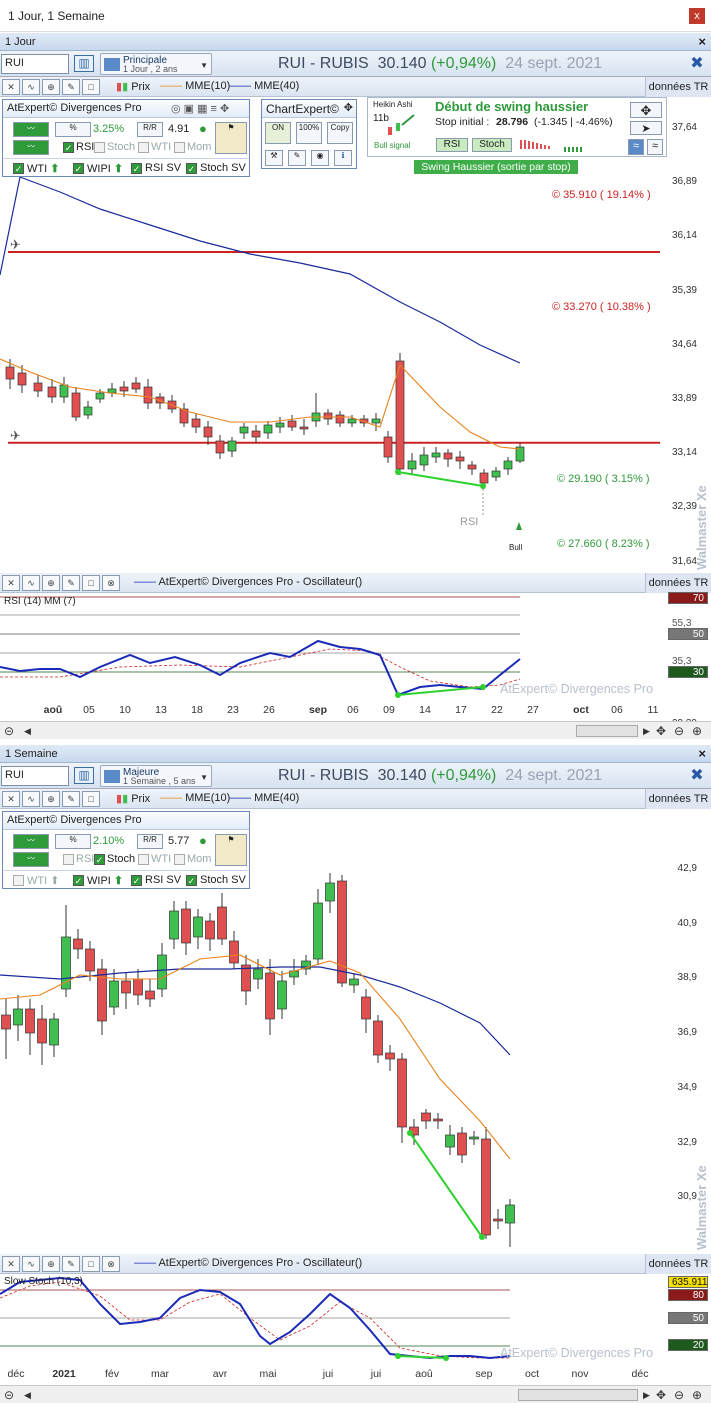 The width and height of the screenshot is (711, 1403). What do you see at coordinates (655, 147) in the screenshot?
I see `chart-icon-b: ≈` at bounding box center [655, 147].